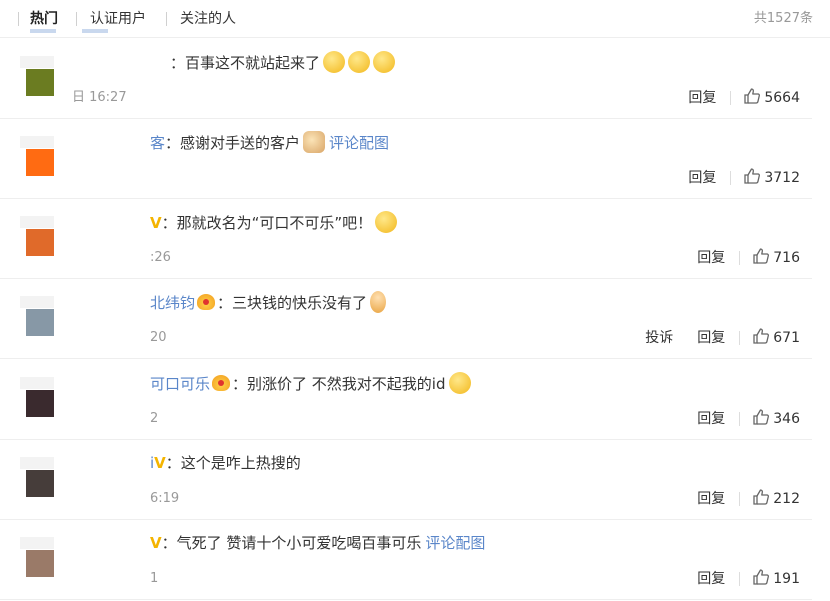 This screenshot has height=601, width=830. I want to click on like-count: 3712, so click(782, 178).